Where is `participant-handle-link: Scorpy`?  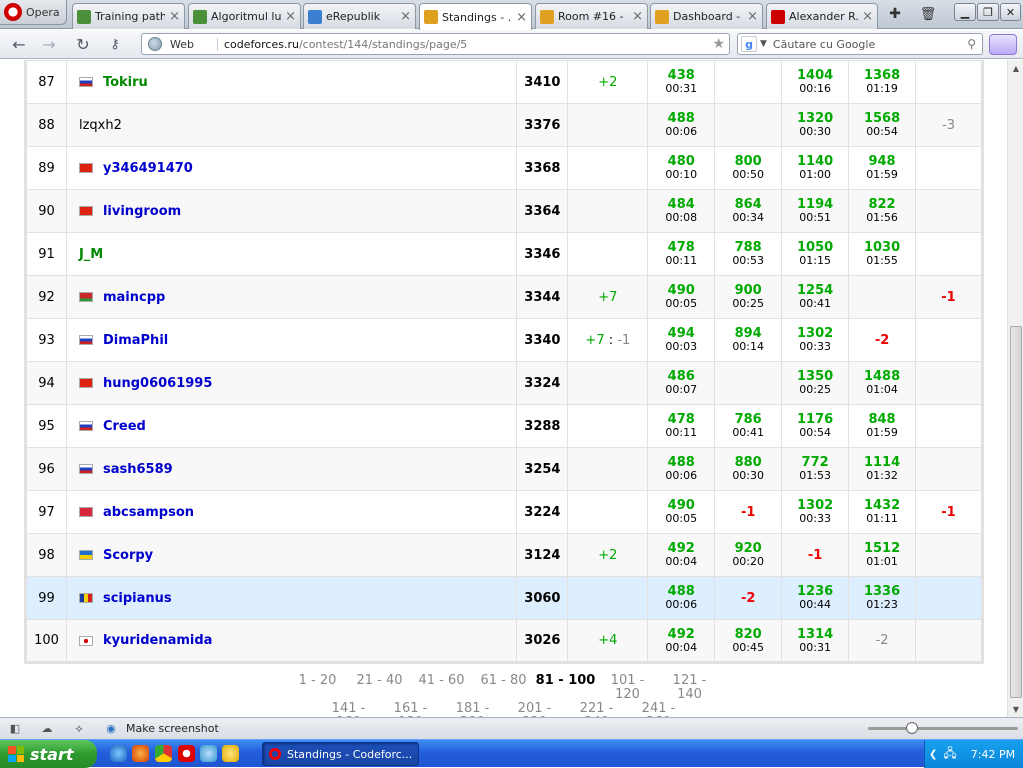 participant-handle-link: Scorpy is located at coordinates (128, 555).